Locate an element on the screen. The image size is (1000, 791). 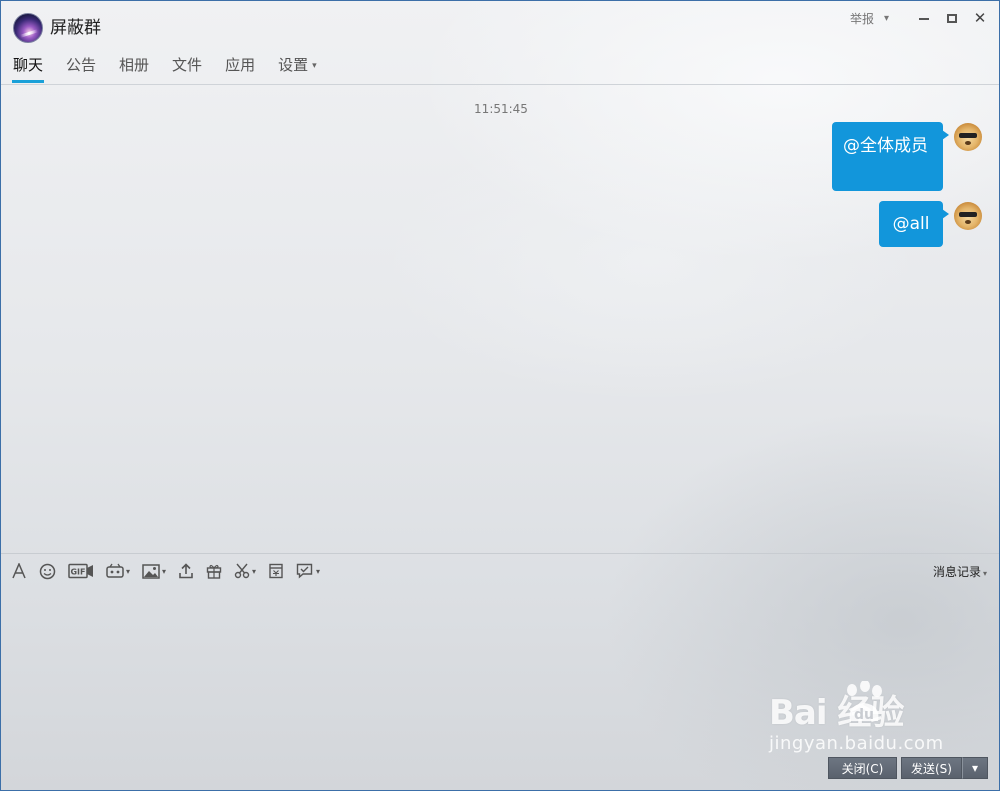
red-envelope-button is located at coordinates (276, 571).